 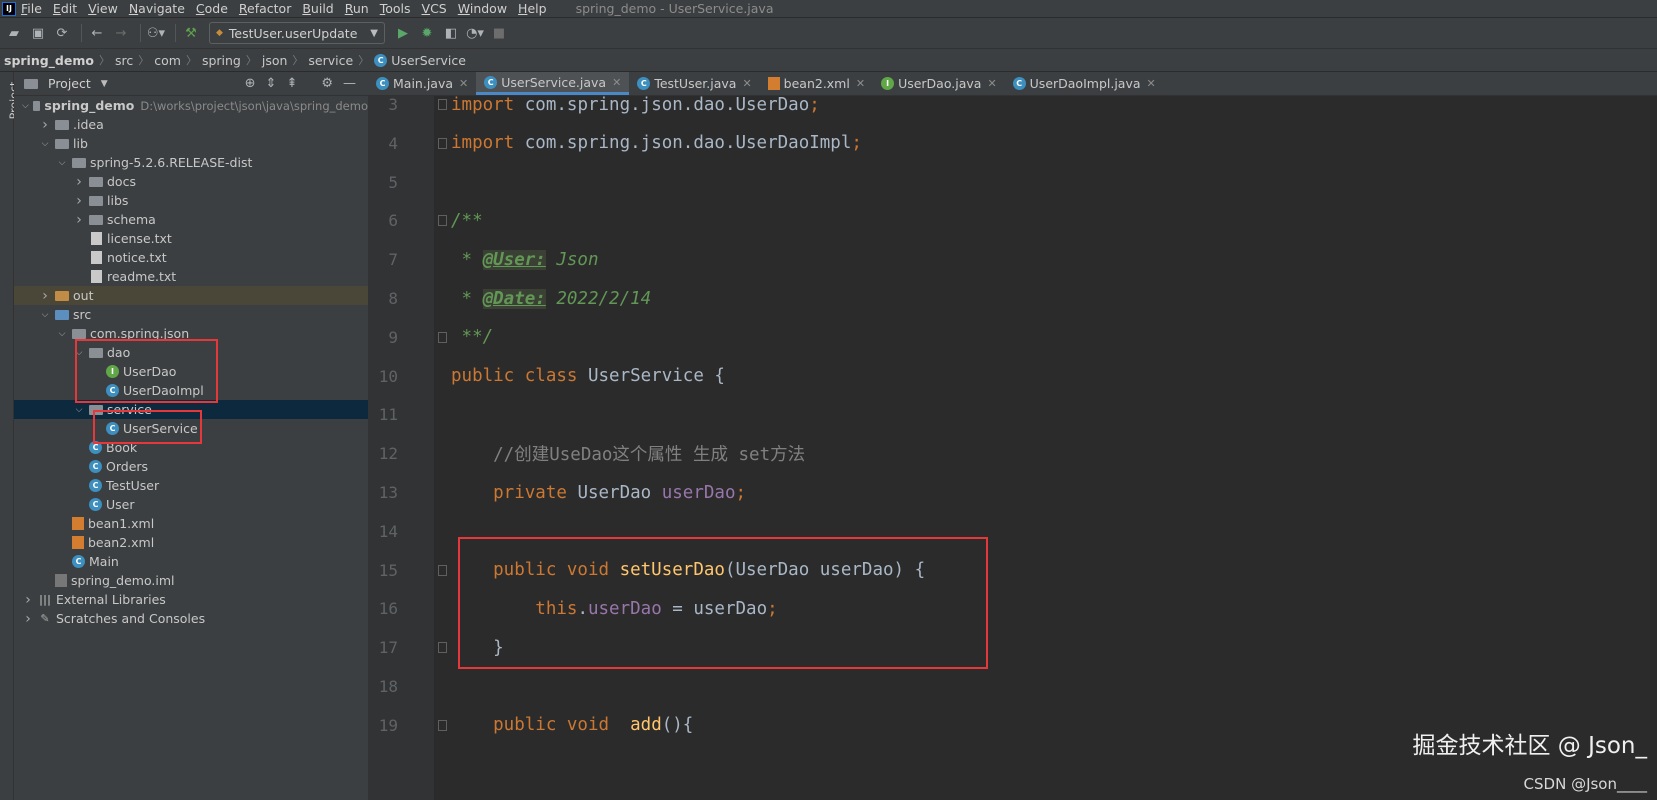 What do you see at coordinates (191, 390) in the screenshot?
I see `tree-item: C UserDaoImpl` at bounding box center [191, 390].